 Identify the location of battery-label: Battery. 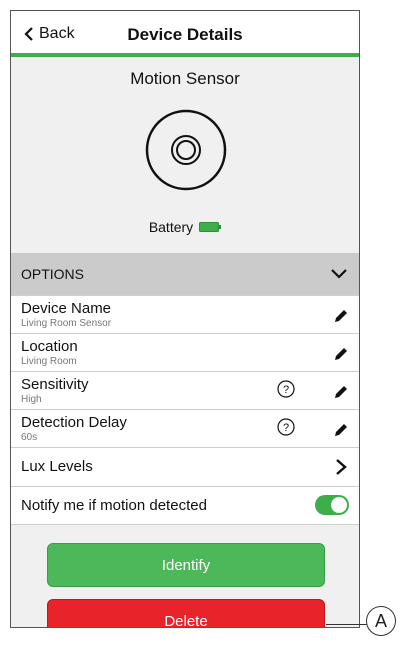
(171, 227).